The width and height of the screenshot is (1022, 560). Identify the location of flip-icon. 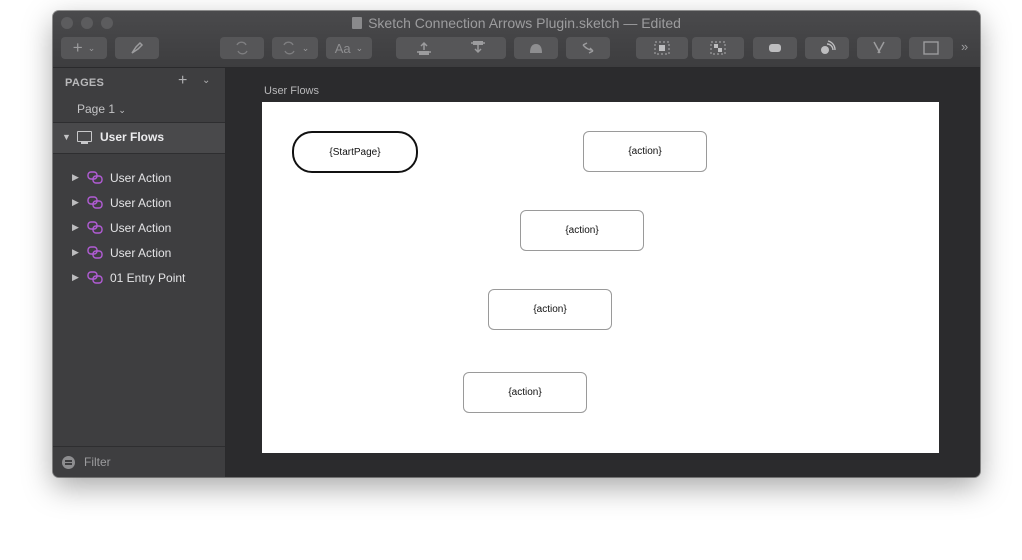
(289, 48).